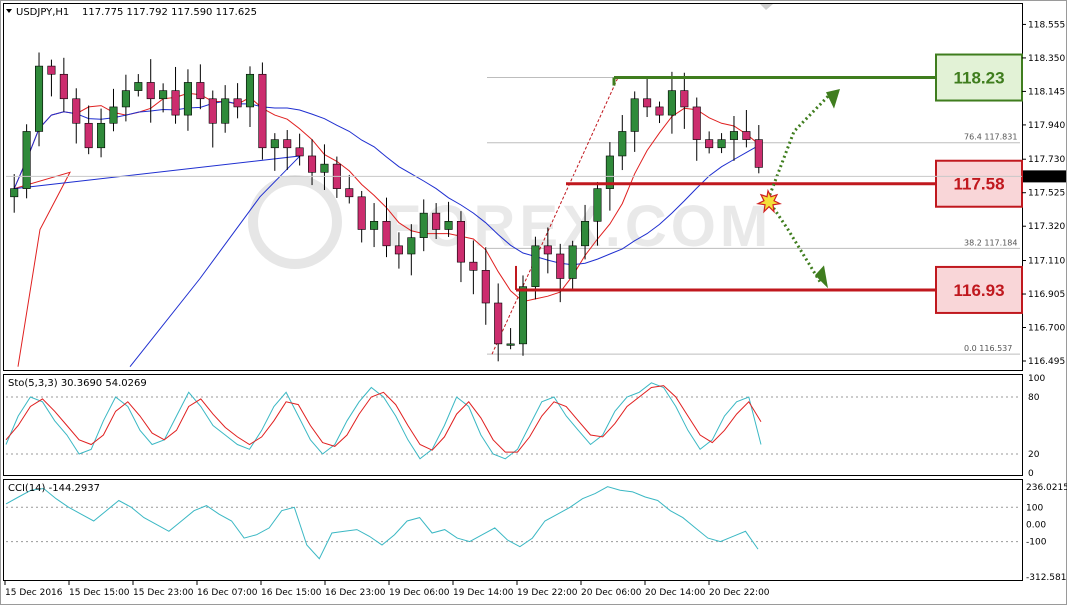 The width and height of the screenshot is (1067, 605). What do you see at coordinates (739, 593) in the screenshot?
I see `x-tick-label: 20 Dec 22:00` at bounding box center [739, 593].